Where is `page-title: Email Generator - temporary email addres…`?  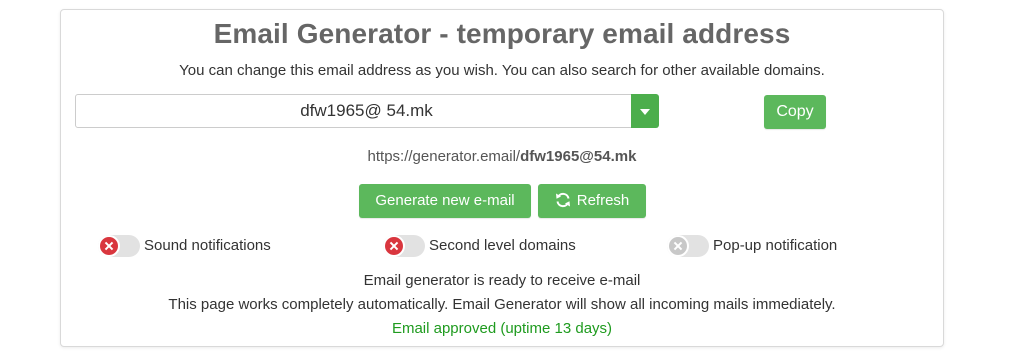
page-title: Email Generator - temporary email addres… is located at coordinates (502, 33).